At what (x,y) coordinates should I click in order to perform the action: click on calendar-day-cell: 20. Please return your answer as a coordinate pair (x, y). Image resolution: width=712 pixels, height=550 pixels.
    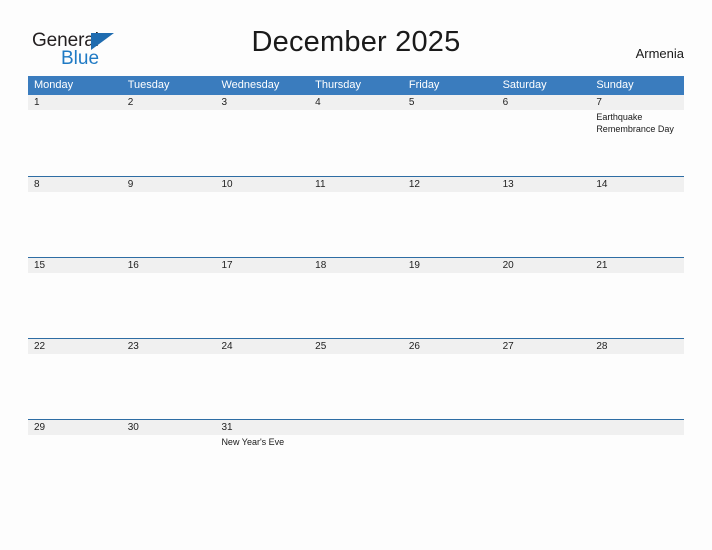
    Looking at the image, I should click on (543, 298).